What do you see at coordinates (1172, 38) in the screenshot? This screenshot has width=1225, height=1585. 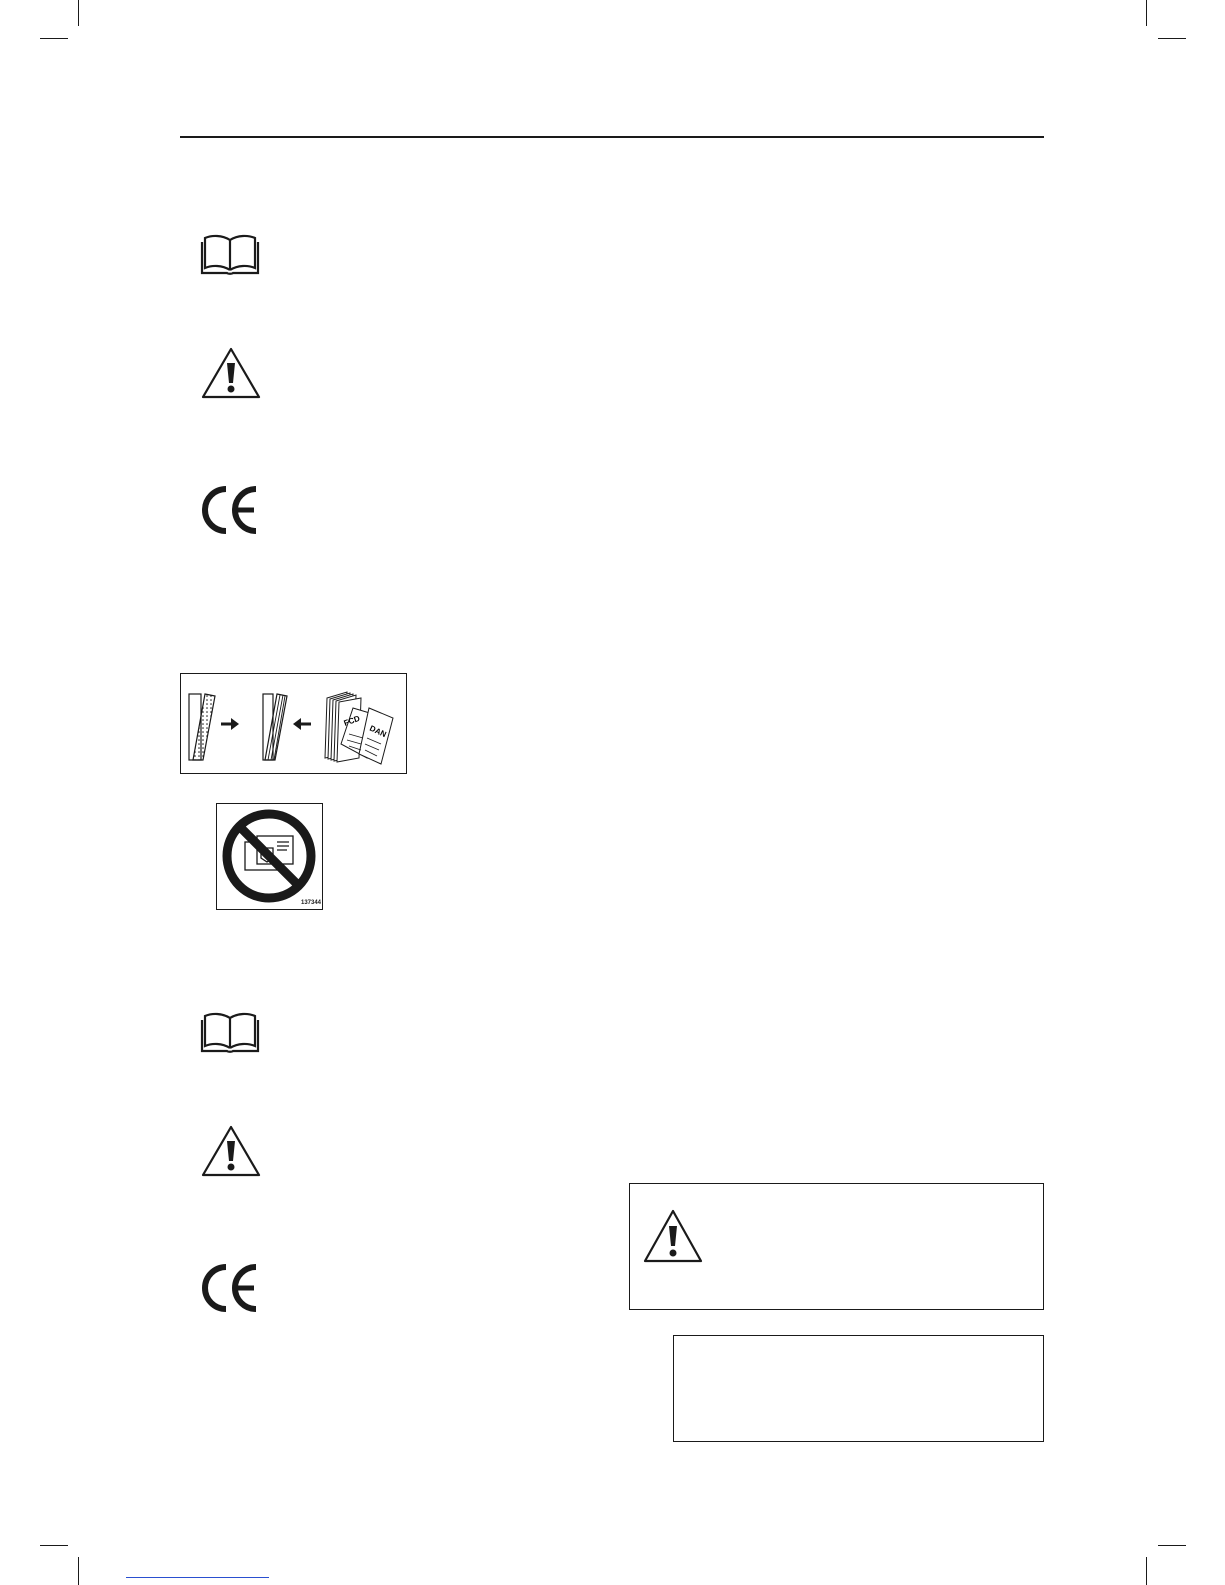 I see `crop-mark-top-right-horizontal` at bounding box center [1172, 38].